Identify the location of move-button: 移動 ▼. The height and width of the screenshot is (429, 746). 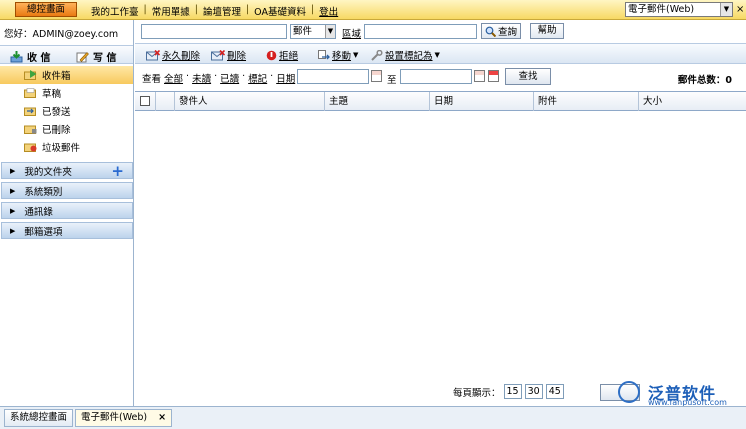
(338, 55).